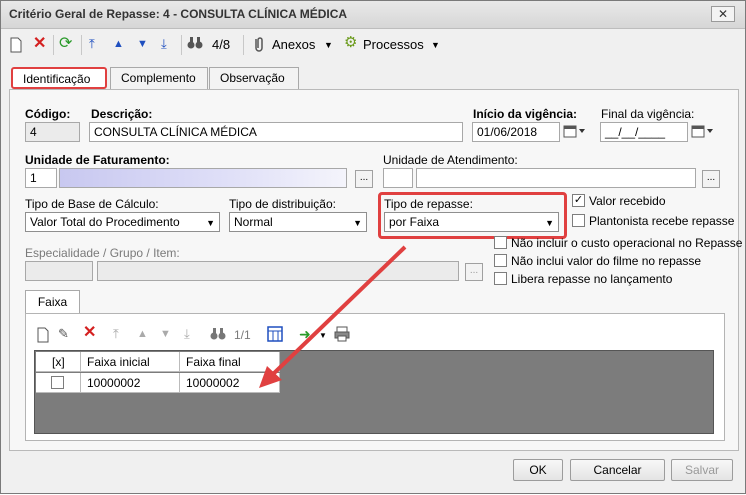  Describe the element at coordinates (333, 316) in the screenshot. I see `annotation-arrow` at that location.